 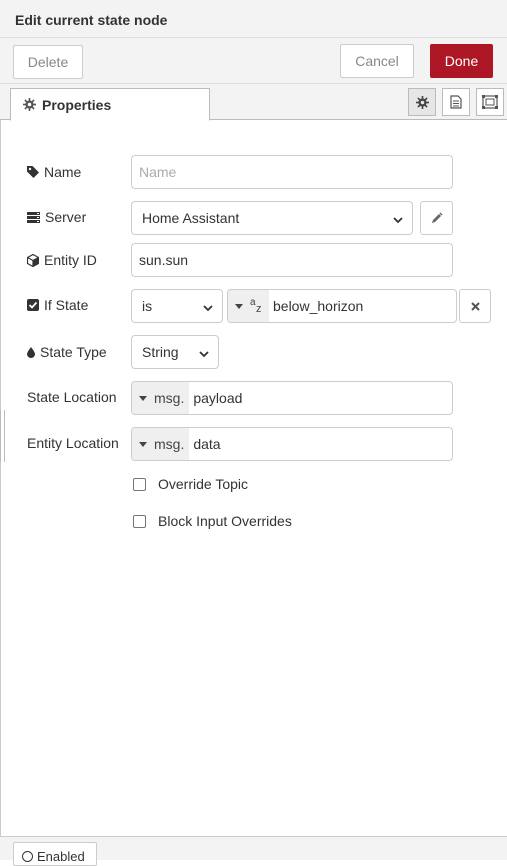 What do you see at coordinates (70, 260) in the screenshot?
I see `entity-id-label-text: Entity ID` at bounding box center [70, 260].